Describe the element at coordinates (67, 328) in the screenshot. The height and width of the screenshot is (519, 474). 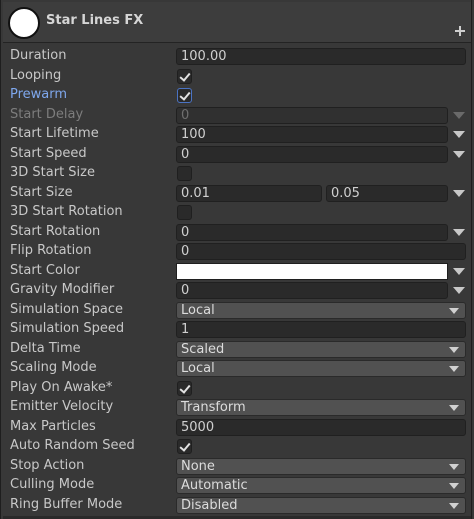
I see `simulation-speed-label: Simulation Speed` at that location.